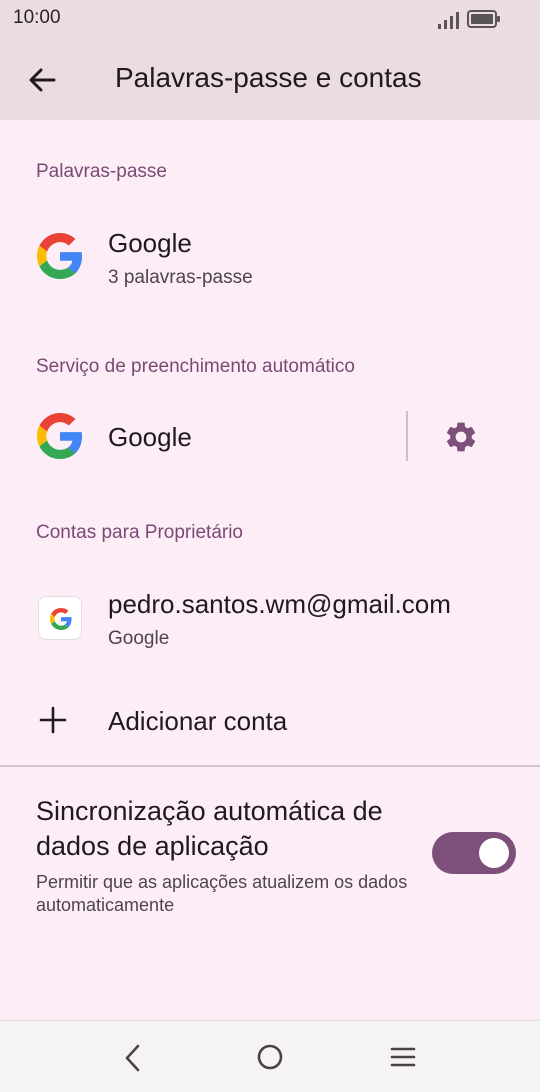  I want to click on passwords-google-title: Google, so click(150, 243).